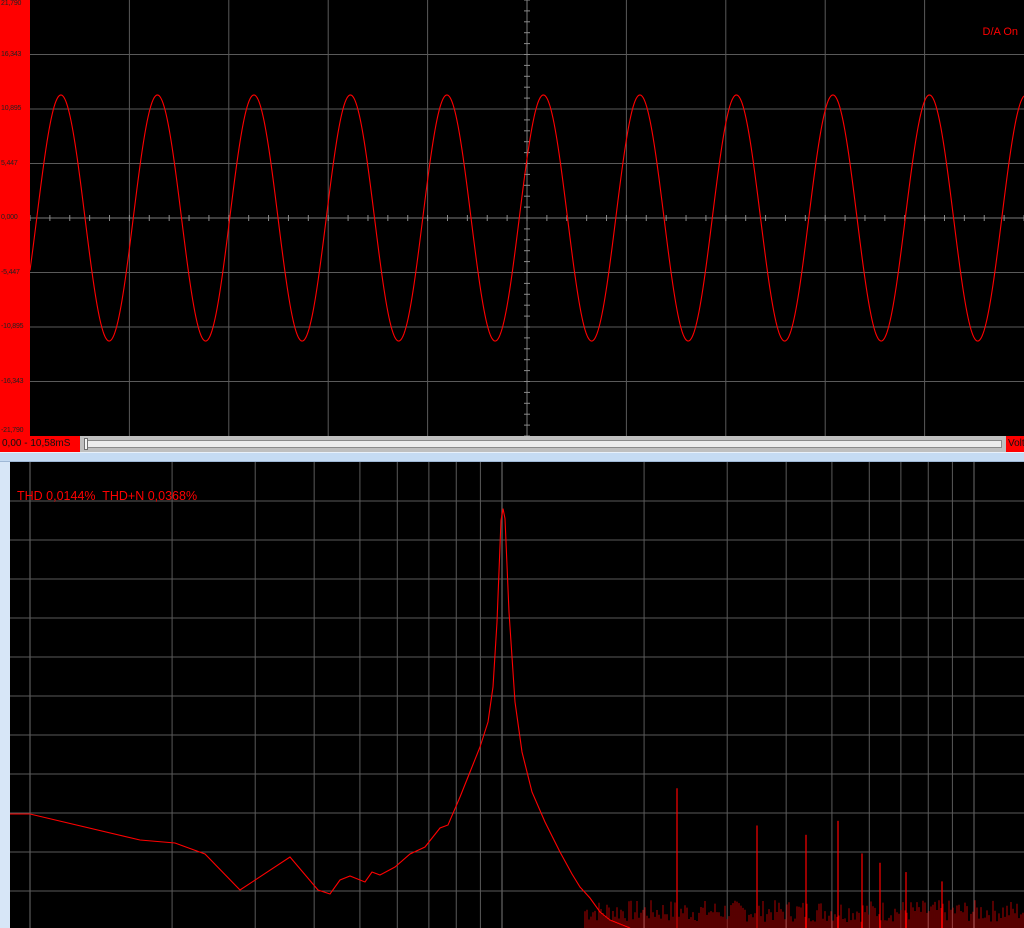 Image resolution: width=1024 pixels, height=928 pixels. What do you see at coordinates (11, 108) in the screenshot?
I see `y-tick-label: 10,895` at bounding box center [11, 108].